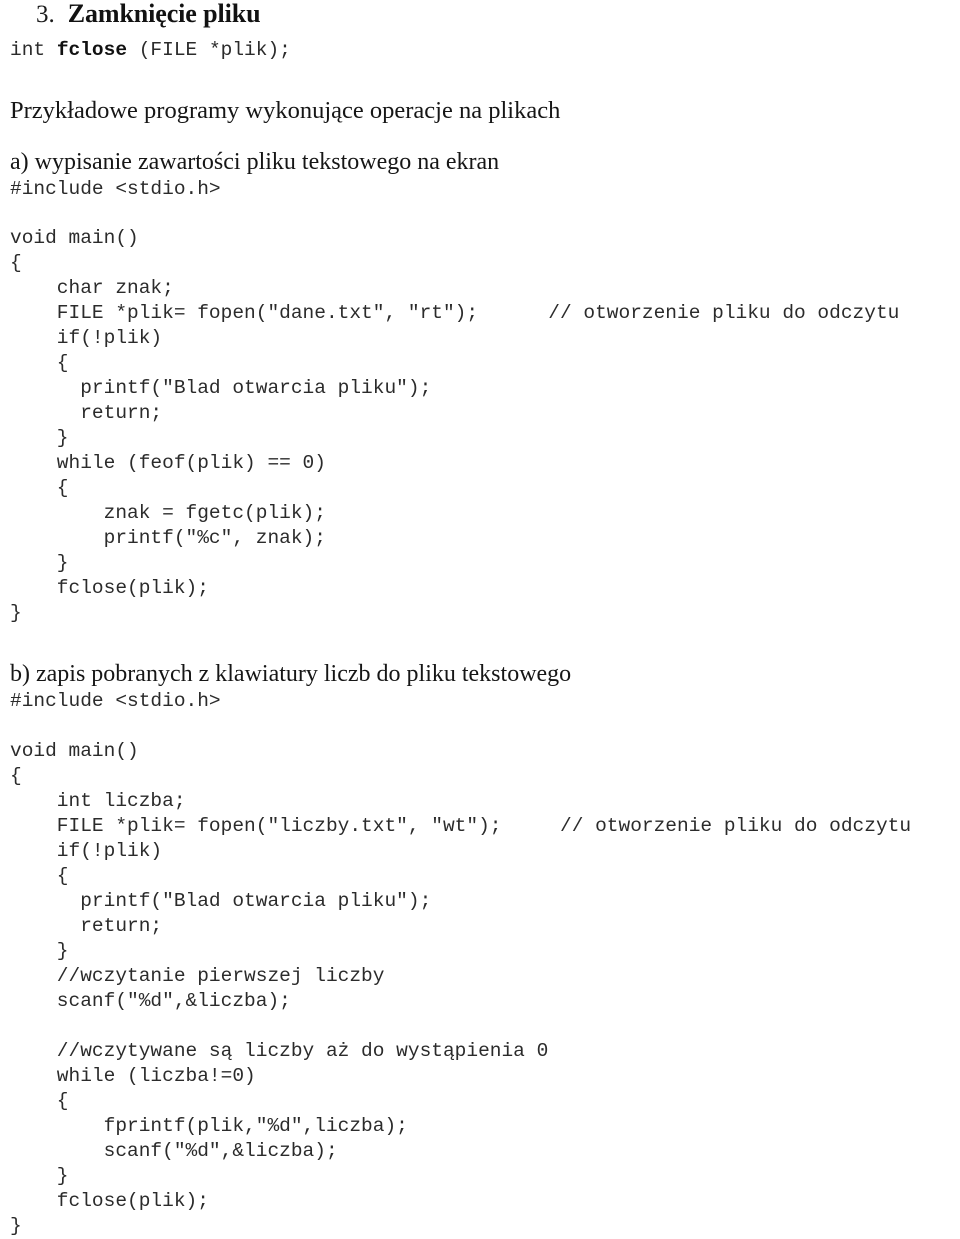 This screenshot has height=1239, width=960. Describe the element at coordinates (92, 50) in the screenshot. I see `signature-function-name: fclose` at that location.